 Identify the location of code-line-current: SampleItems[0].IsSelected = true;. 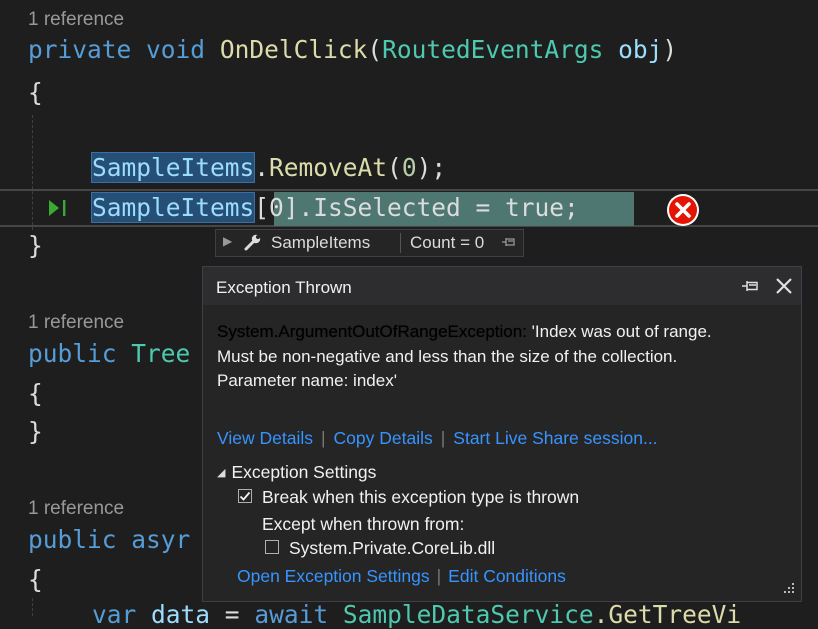
(334, 207).